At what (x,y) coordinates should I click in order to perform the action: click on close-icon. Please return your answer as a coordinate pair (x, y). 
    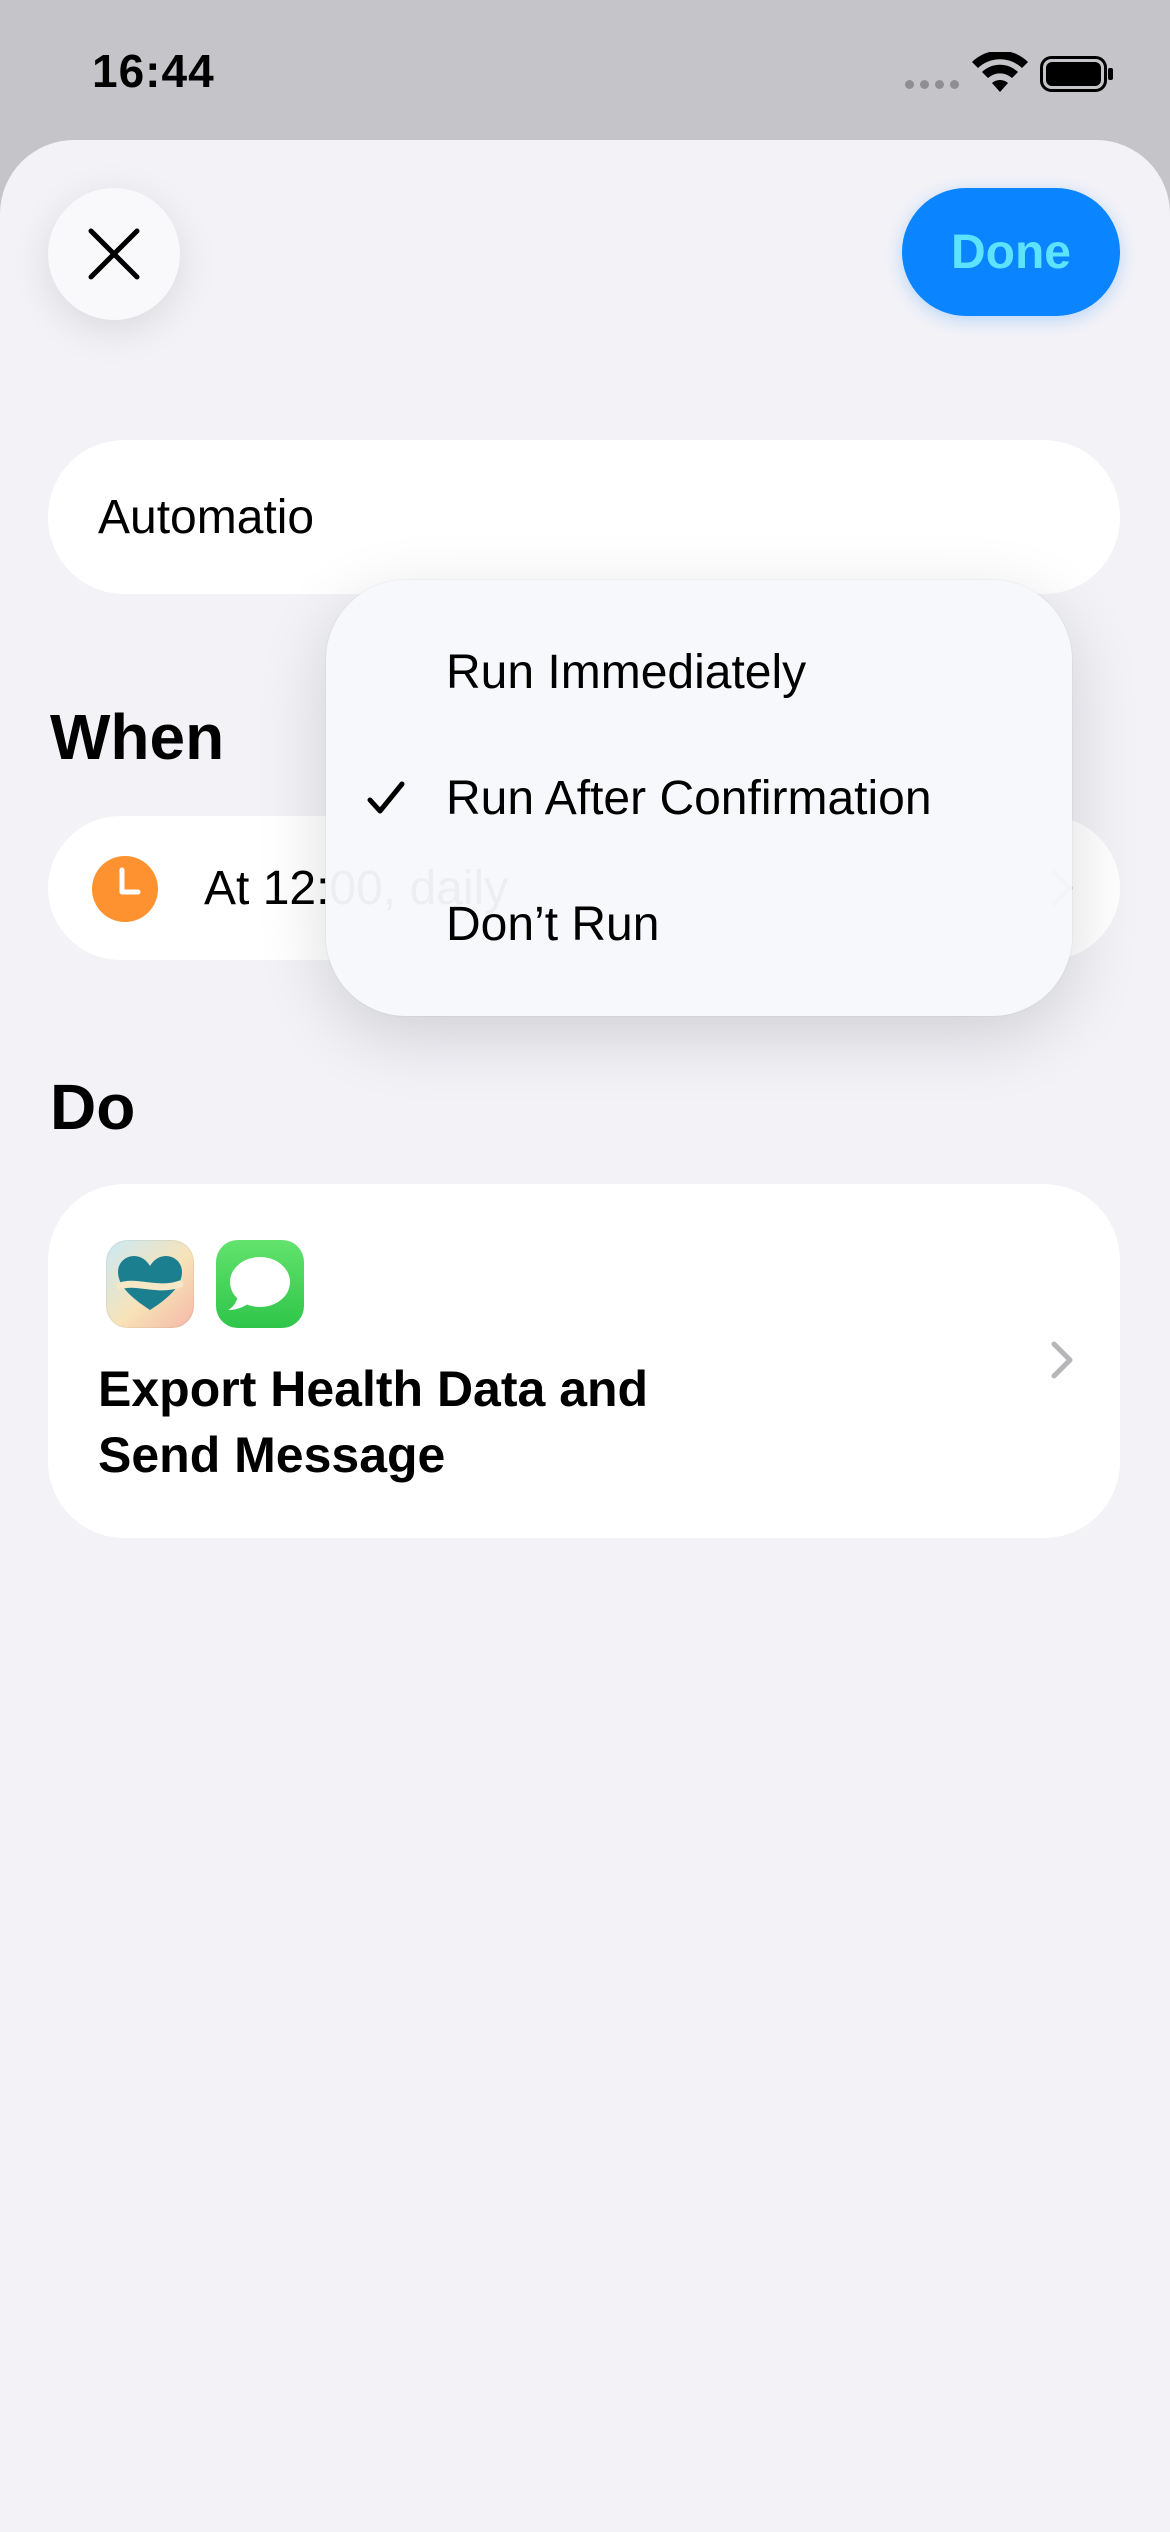
    Looking at the image, I should click on (114, 254).